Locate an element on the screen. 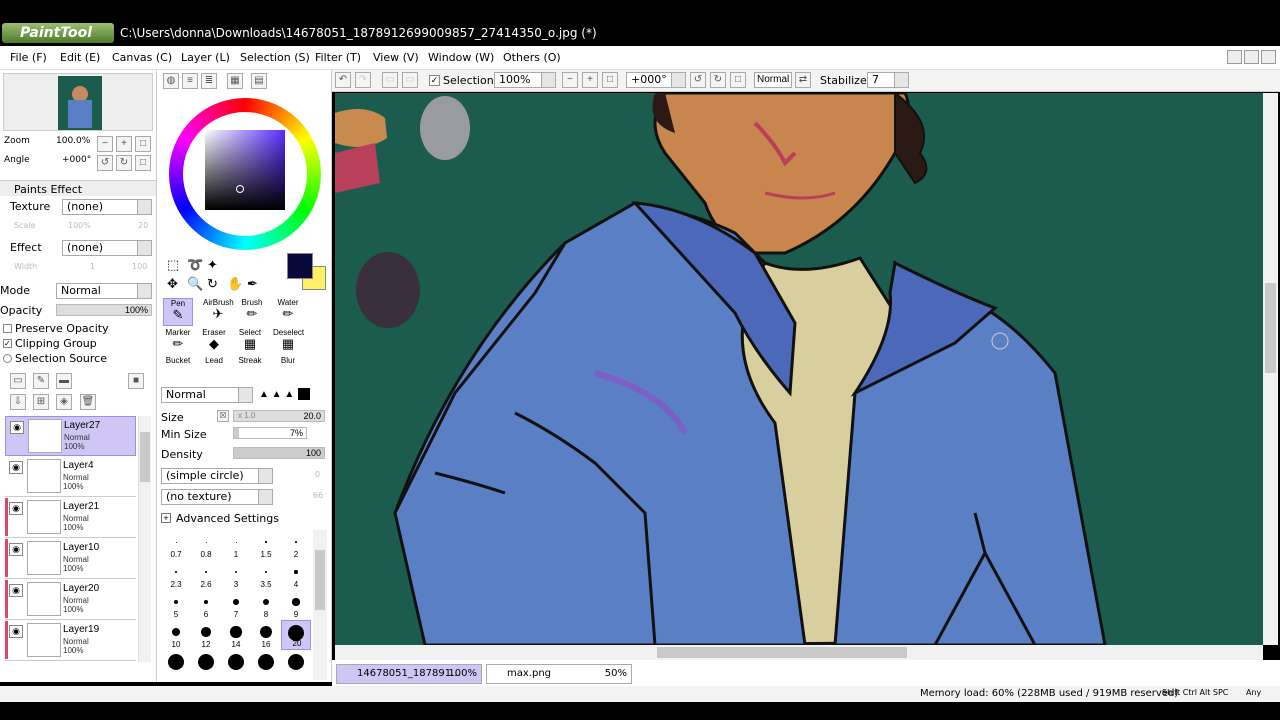 This screenshot has height=720, width=1280. menu-edit: Edit (E) is located at coordinates (80, 57).